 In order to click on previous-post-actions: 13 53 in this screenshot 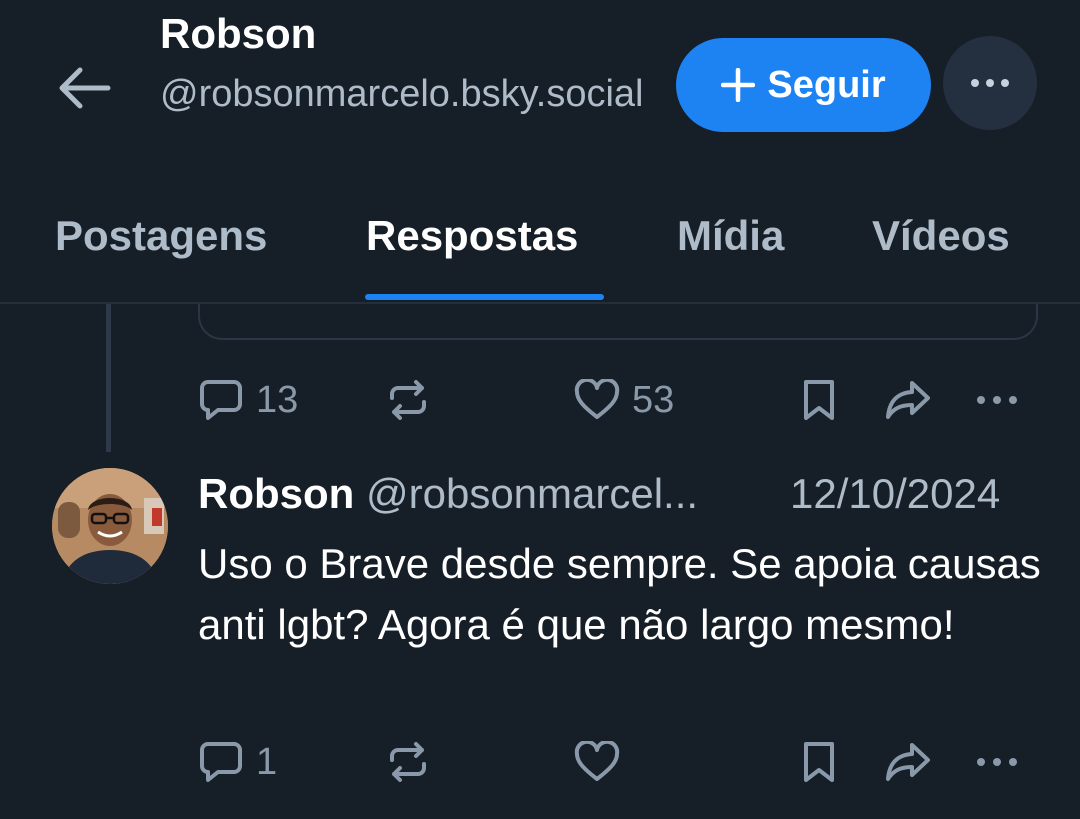, I will do `click(540, 400)`.